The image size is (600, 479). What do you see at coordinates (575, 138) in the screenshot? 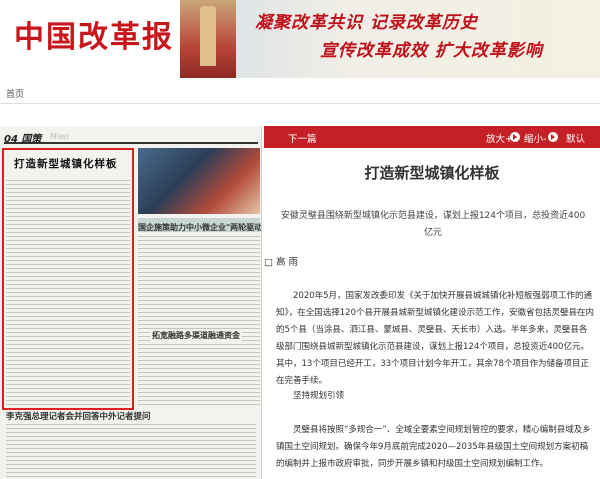
I see `reset-zoom-button: 默认` at bounding box center [575, 138].